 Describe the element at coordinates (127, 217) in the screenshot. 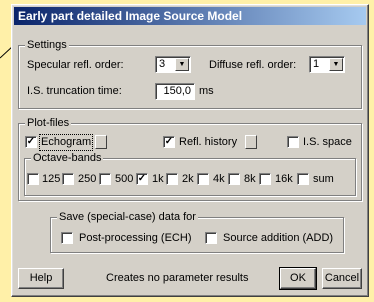

I see `save-data-legend: Save (special-case) data for` at that location.